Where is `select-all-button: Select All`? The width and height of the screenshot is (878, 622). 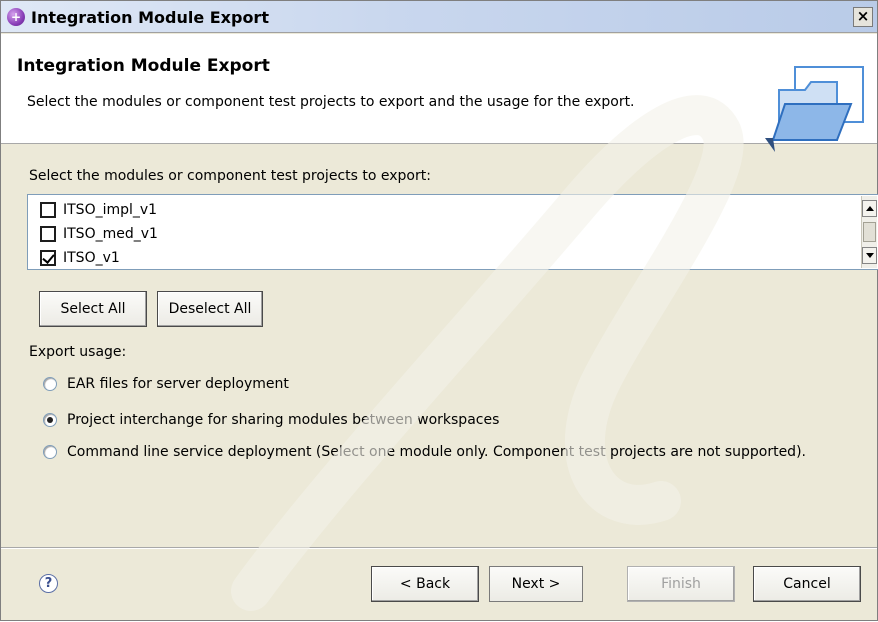 select-all-button: Select All is located at coordinates (93, 309).